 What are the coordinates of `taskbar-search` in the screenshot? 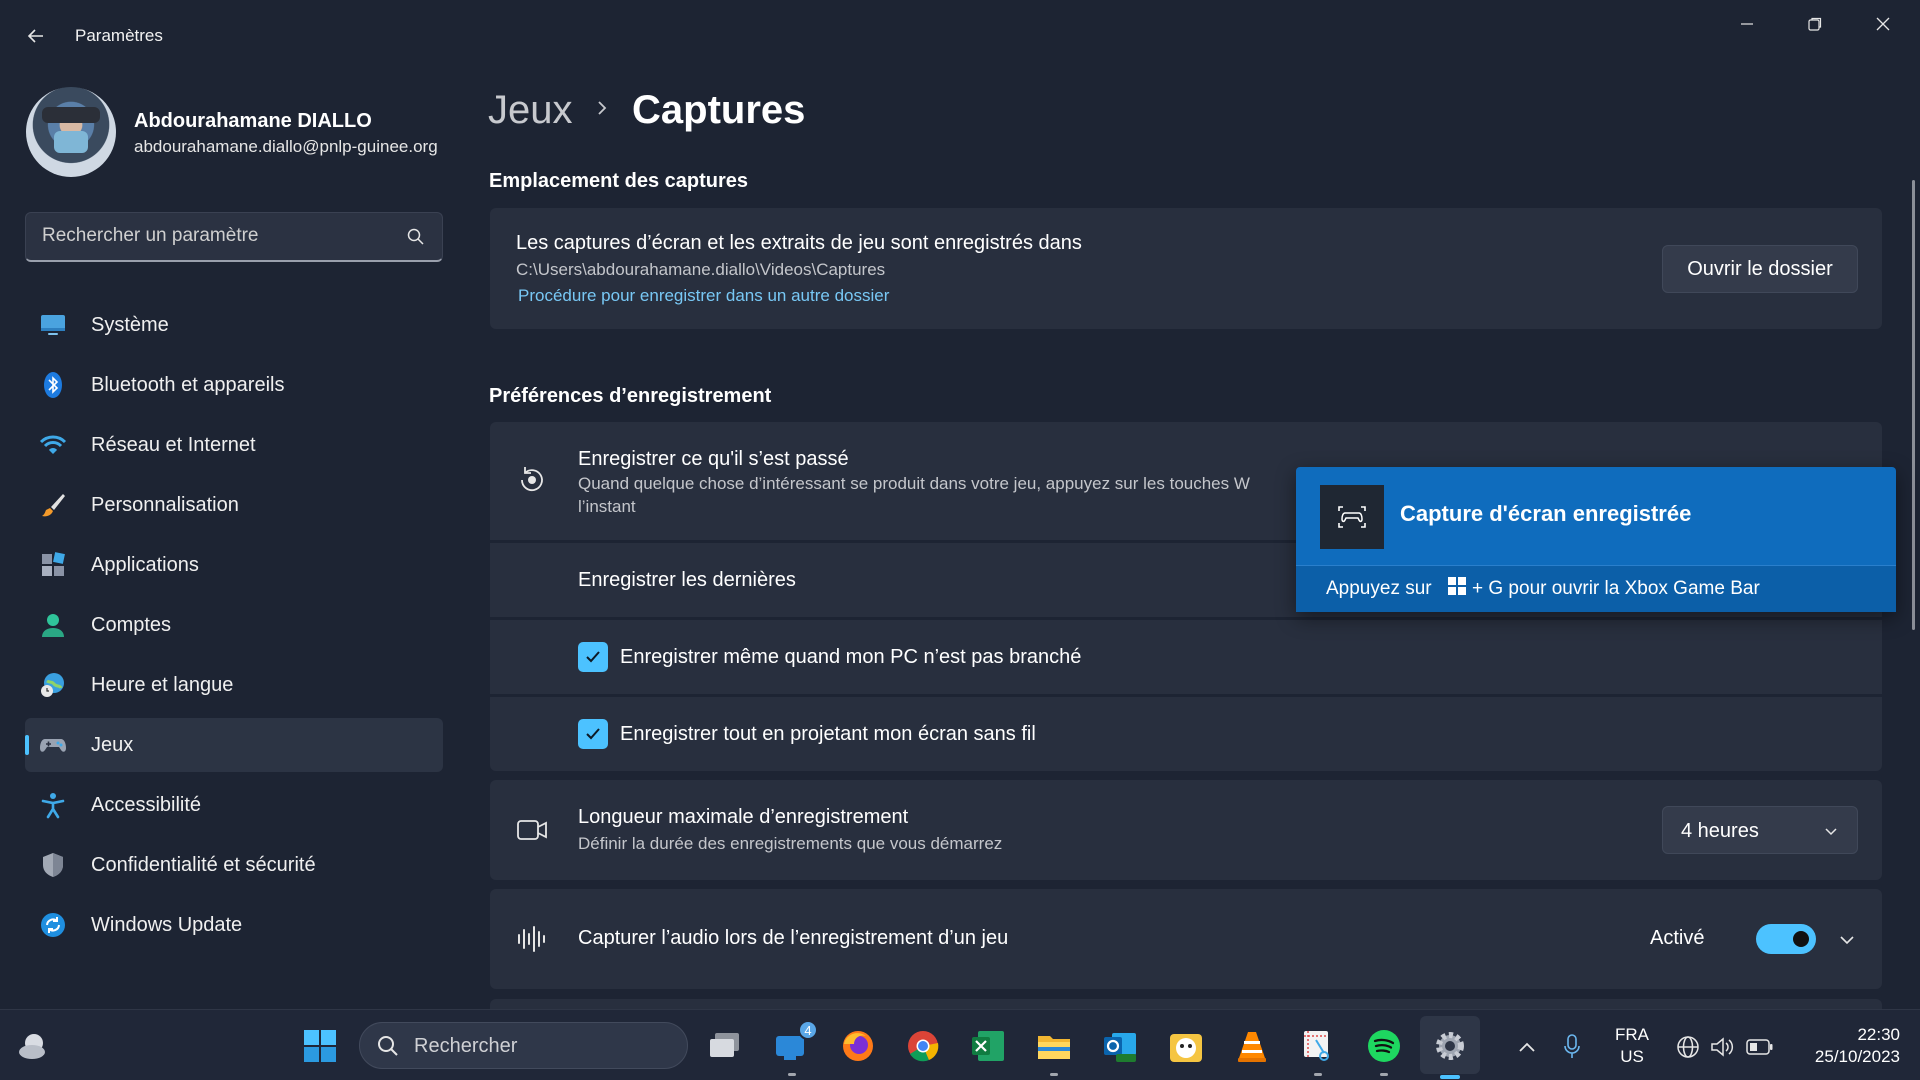 It's located at (523, 1045).